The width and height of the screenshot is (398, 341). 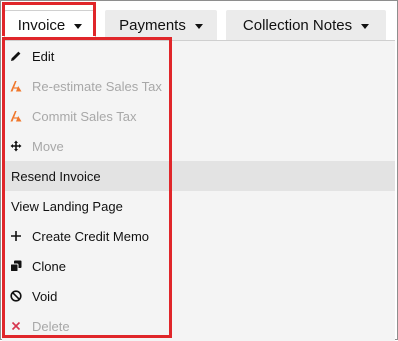 What do you see at coordinates (198, 296) in the screenshot?
I see `menu-item-void: Void` at bounding box center [198, 296].